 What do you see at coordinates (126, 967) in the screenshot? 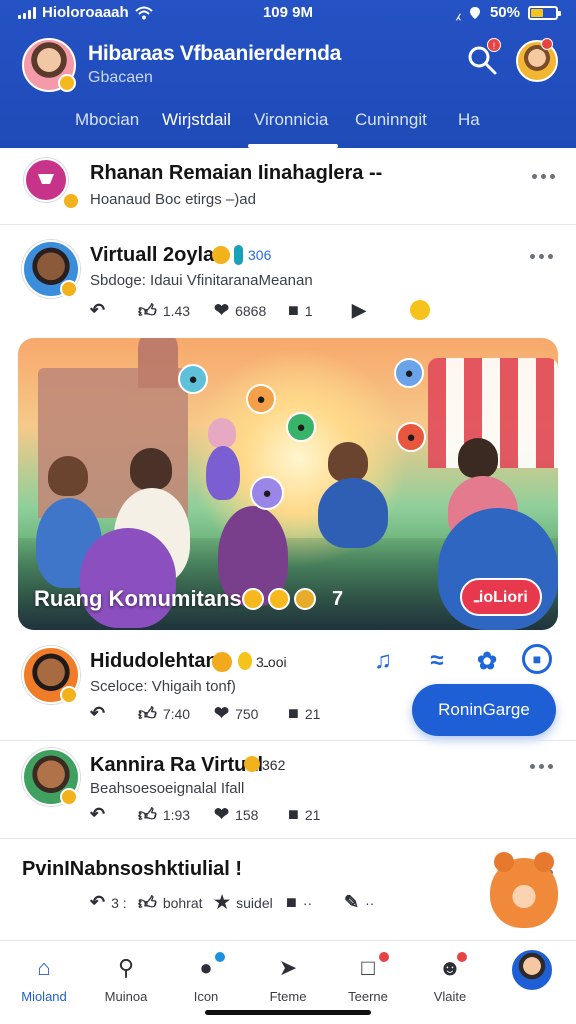
I see `search-icon: ⚲` at bounding box center [126, 967].